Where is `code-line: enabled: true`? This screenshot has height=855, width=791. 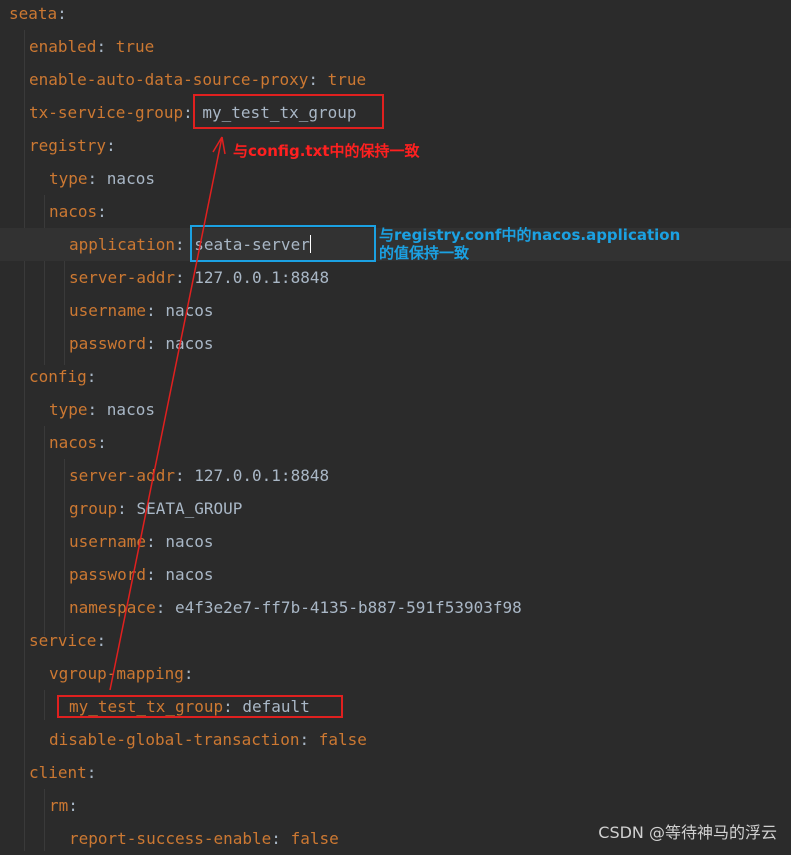 code-line: enabled: true is located at coordinates (395, 46).